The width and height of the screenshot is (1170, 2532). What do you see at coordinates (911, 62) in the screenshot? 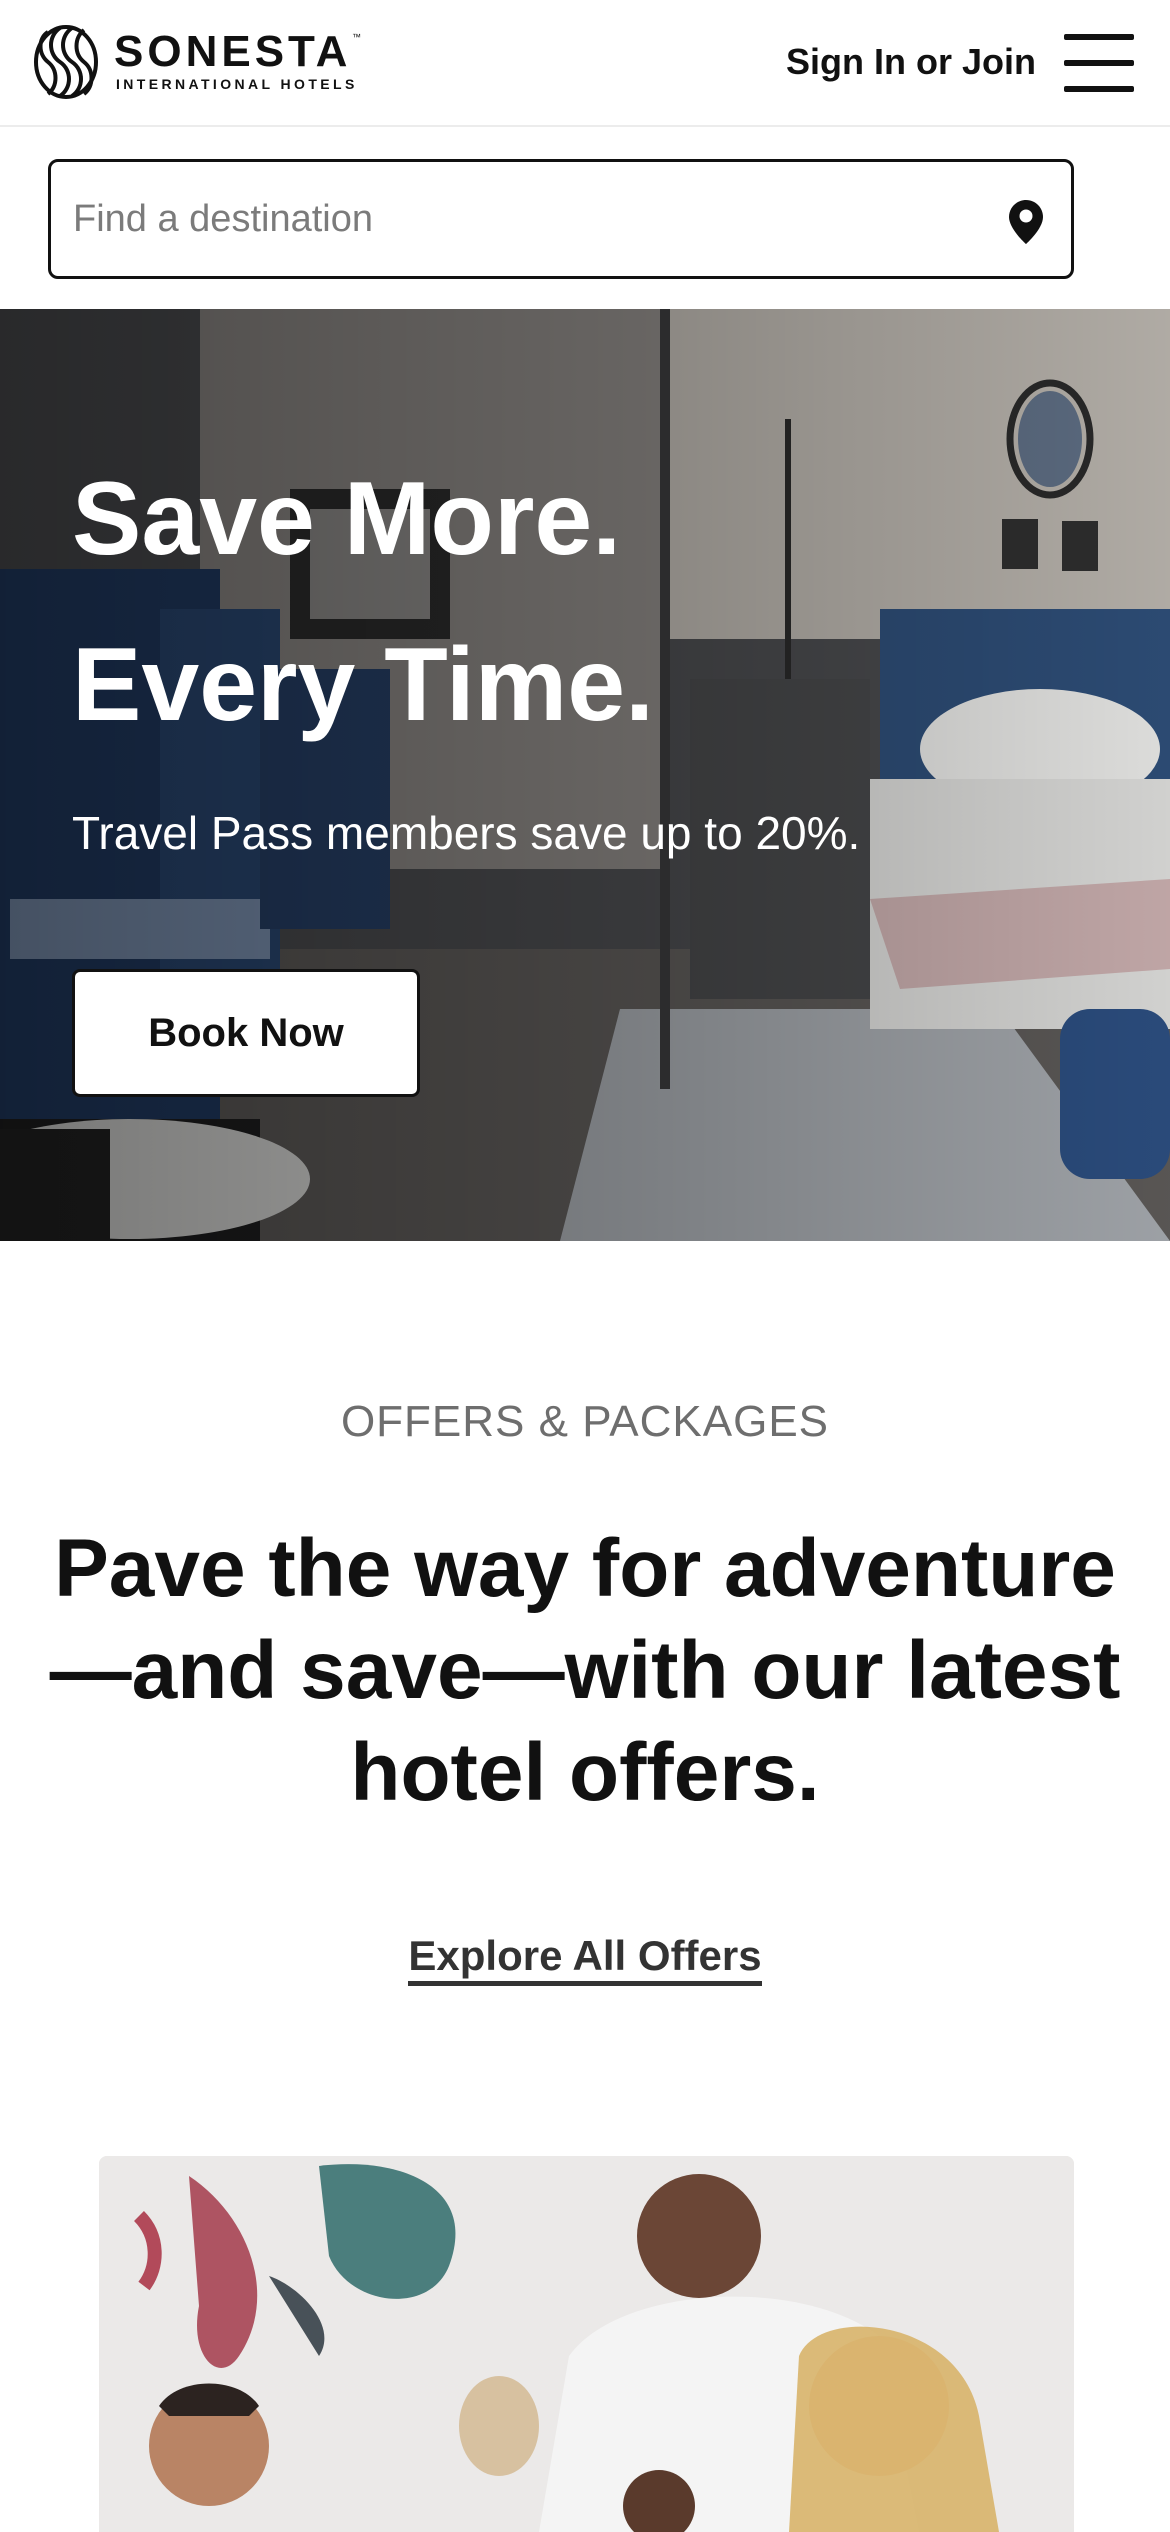
I see `sign-in-link: Sign In or Join` at bounding box center [911, 62].